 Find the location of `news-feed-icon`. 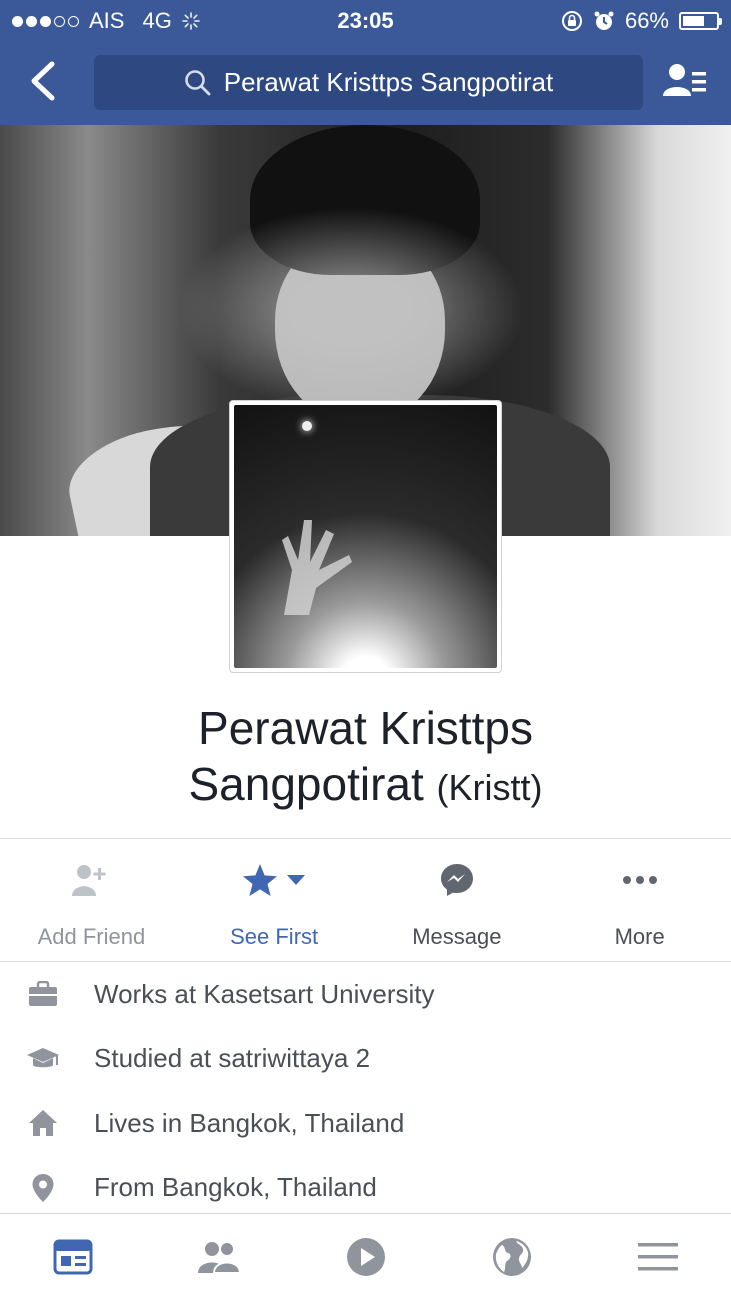

news-feed-icon is located at coordinates (73, 1257).